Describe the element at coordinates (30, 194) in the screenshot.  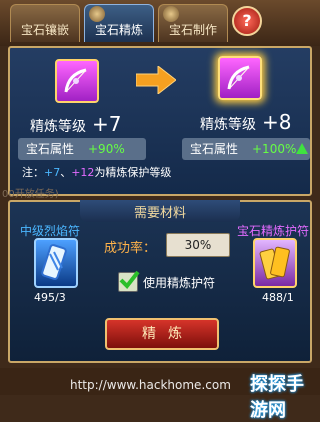
I see `background-text: 00开放任务)` at that location.